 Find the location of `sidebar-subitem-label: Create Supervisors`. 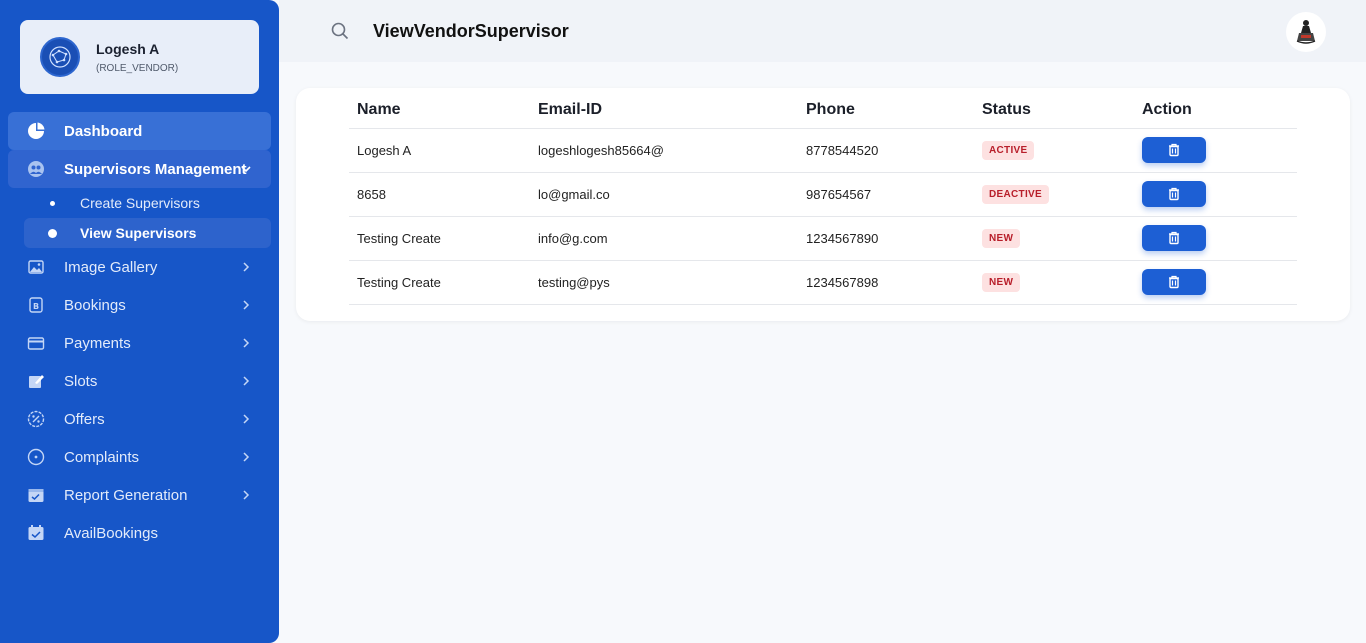

sidebar-subitem-label: Create Supervisors is located at coordinates (140, 203).